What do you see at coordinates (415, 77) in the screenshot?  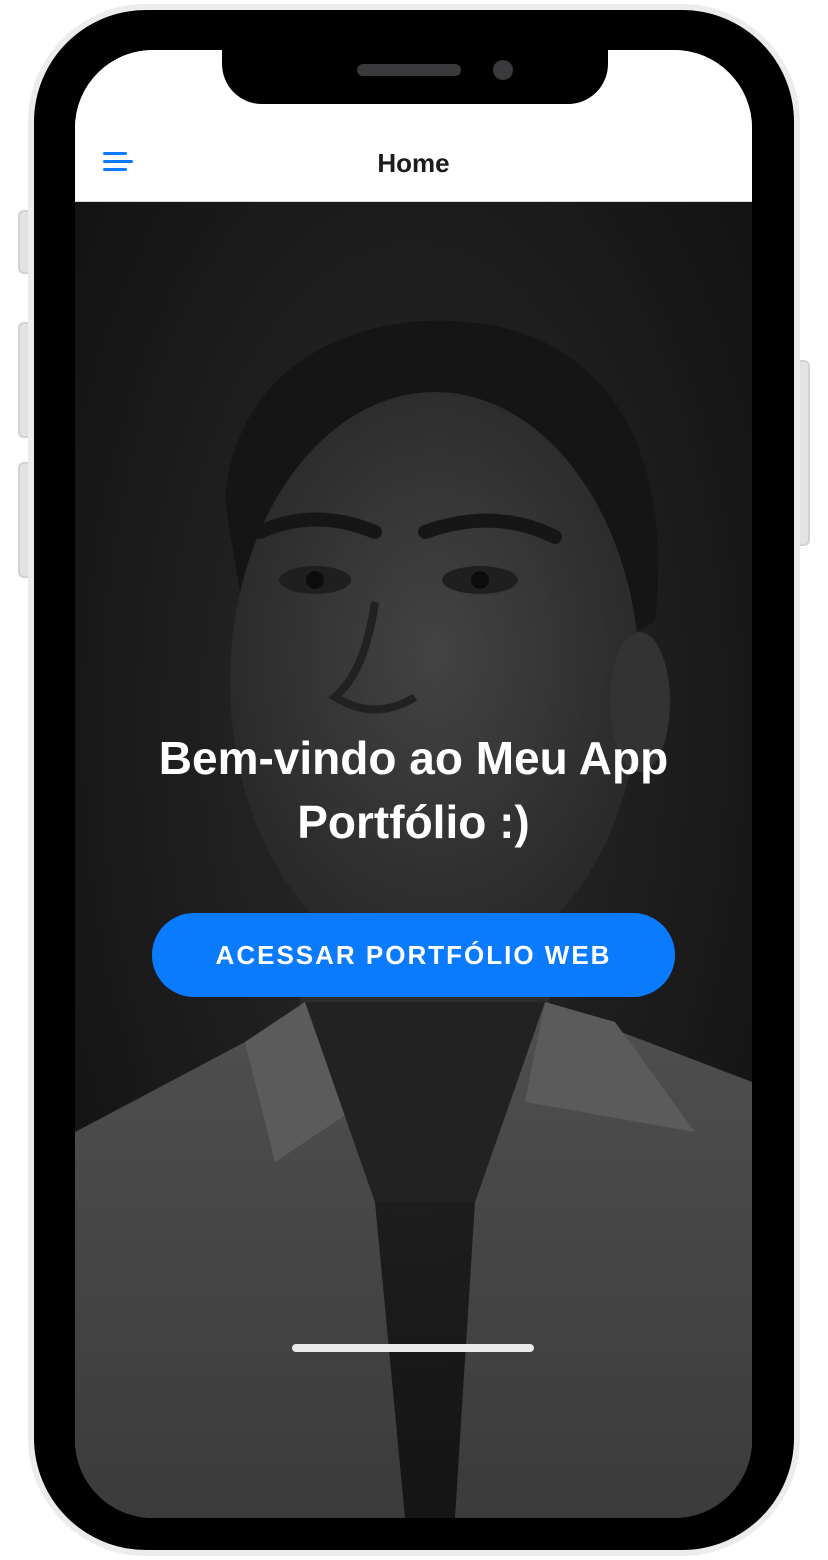 I see `notch` at bounding box center [415, 77].